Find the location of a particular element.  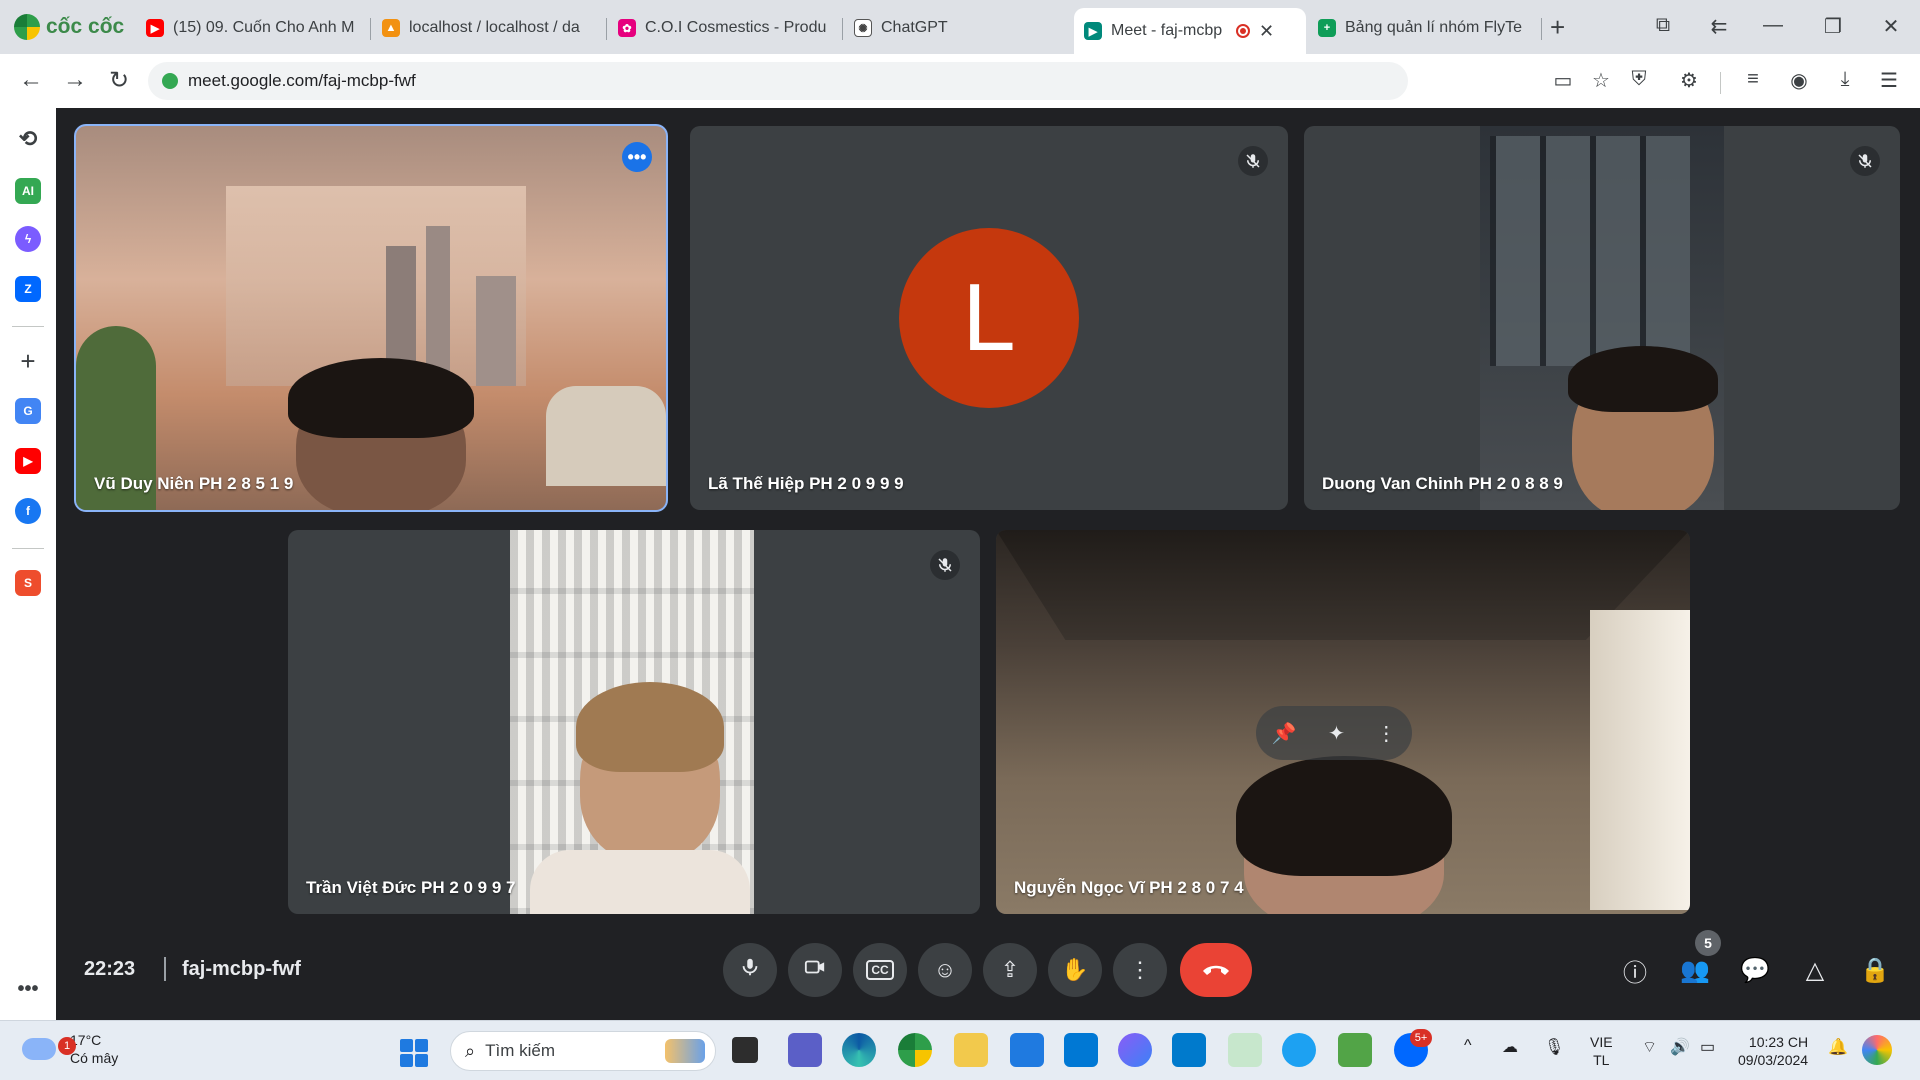

tab-label: localhost / localhost / da is located at coordinates (494, 27).